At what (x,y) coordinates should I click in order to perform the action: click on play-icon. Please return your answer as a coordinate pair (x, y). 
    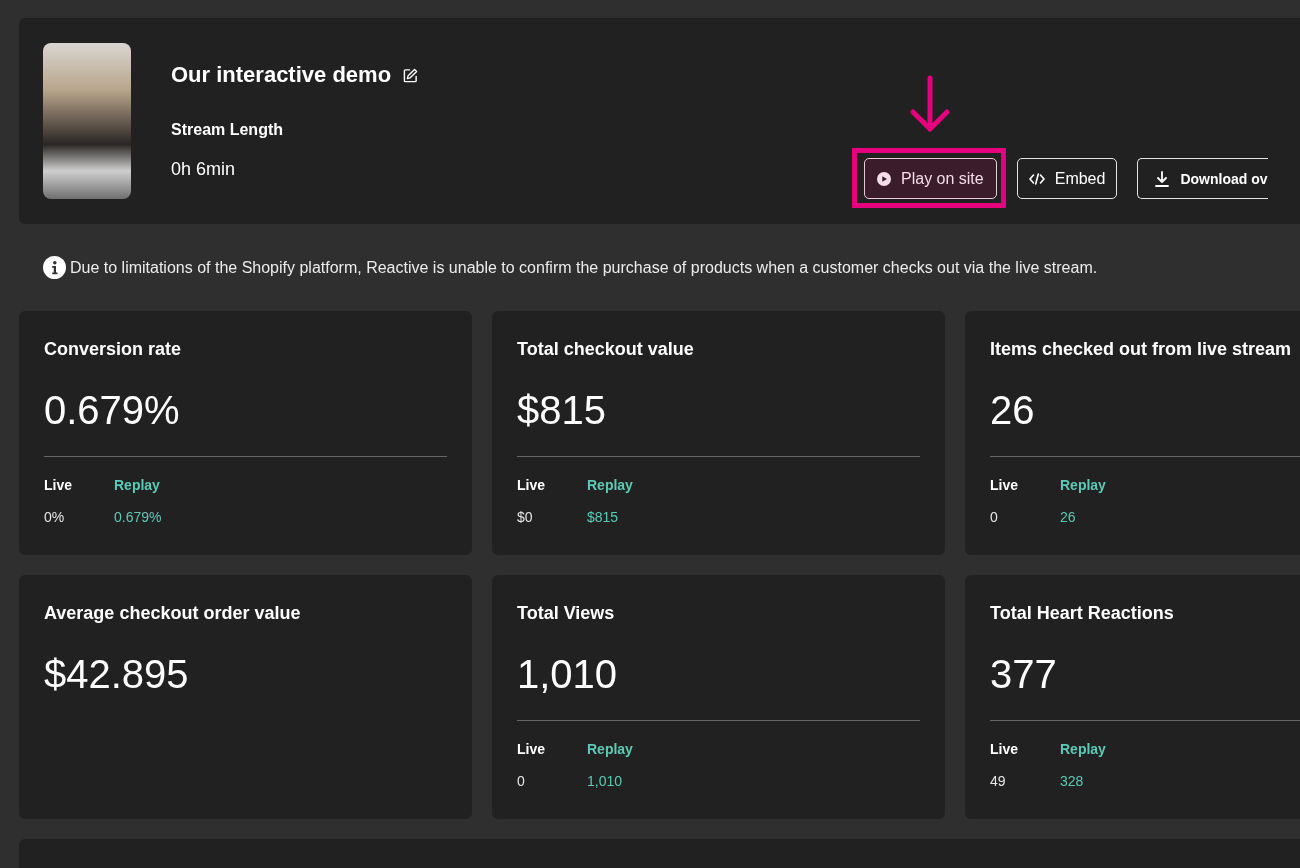
    Looking at the image, I should click on (884, 178).